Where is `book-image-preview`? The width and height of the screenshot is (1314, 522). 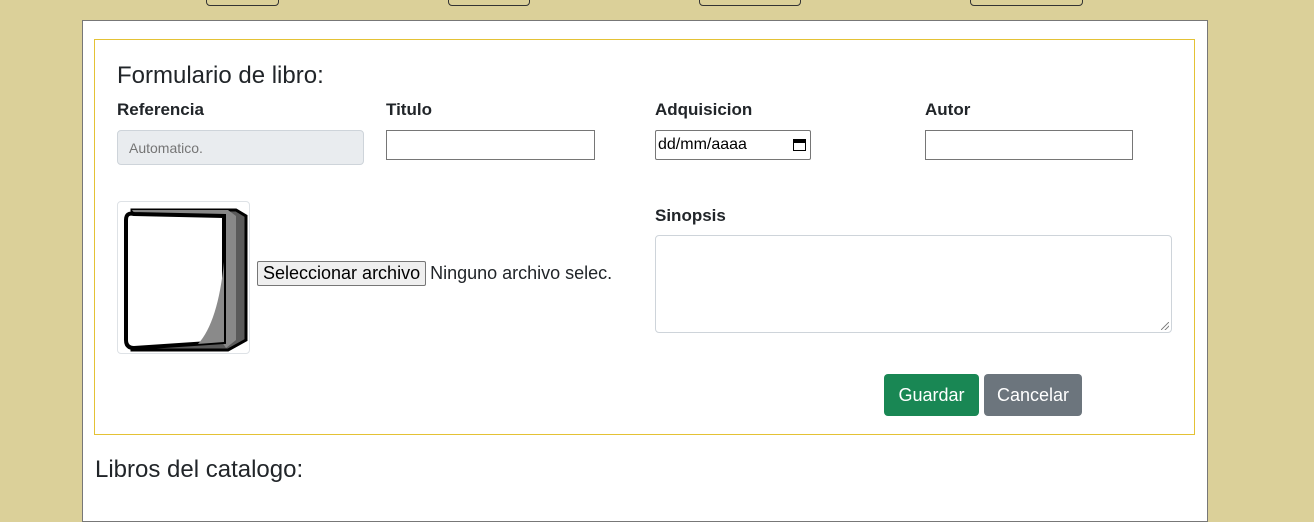
book-image-preview is located at coordinates (183, 277).